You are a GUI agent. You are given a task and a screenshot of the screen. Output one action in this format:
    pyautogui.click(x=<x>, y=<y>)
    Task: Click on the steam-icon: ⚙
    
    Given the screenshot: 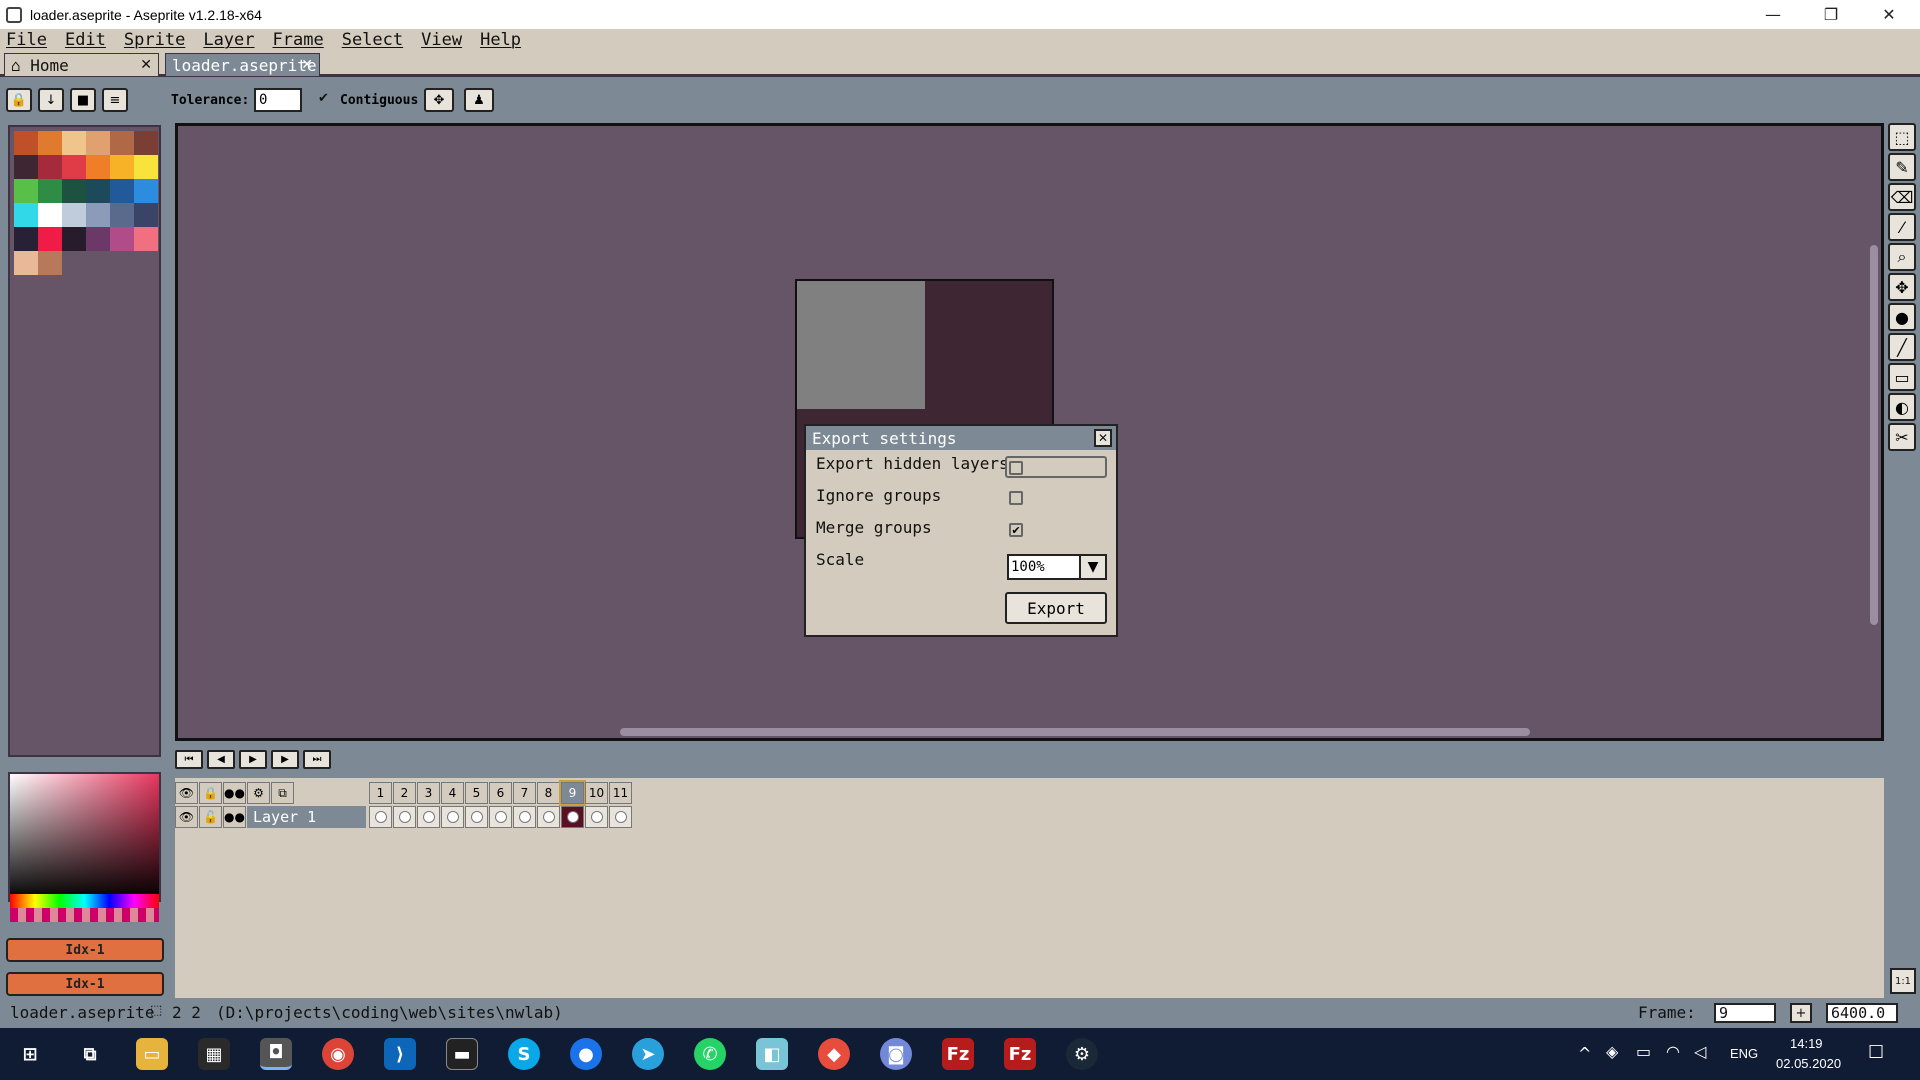 What is the action you would take?
    pyautogui.click(x=1082, y=1054)
    